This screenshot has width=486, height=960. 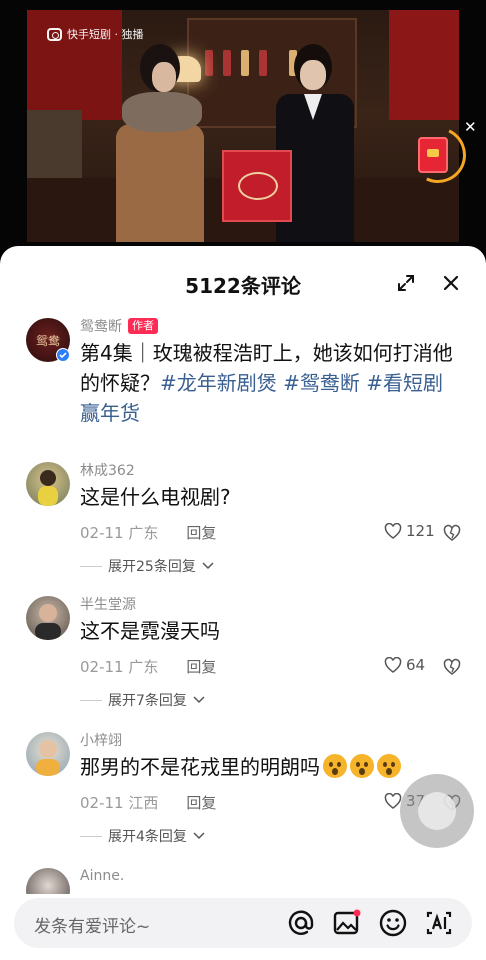 What do you see at coordinates (257, 186) in the screenshot?
I see `gift-box` at bounding box center [257, 186].